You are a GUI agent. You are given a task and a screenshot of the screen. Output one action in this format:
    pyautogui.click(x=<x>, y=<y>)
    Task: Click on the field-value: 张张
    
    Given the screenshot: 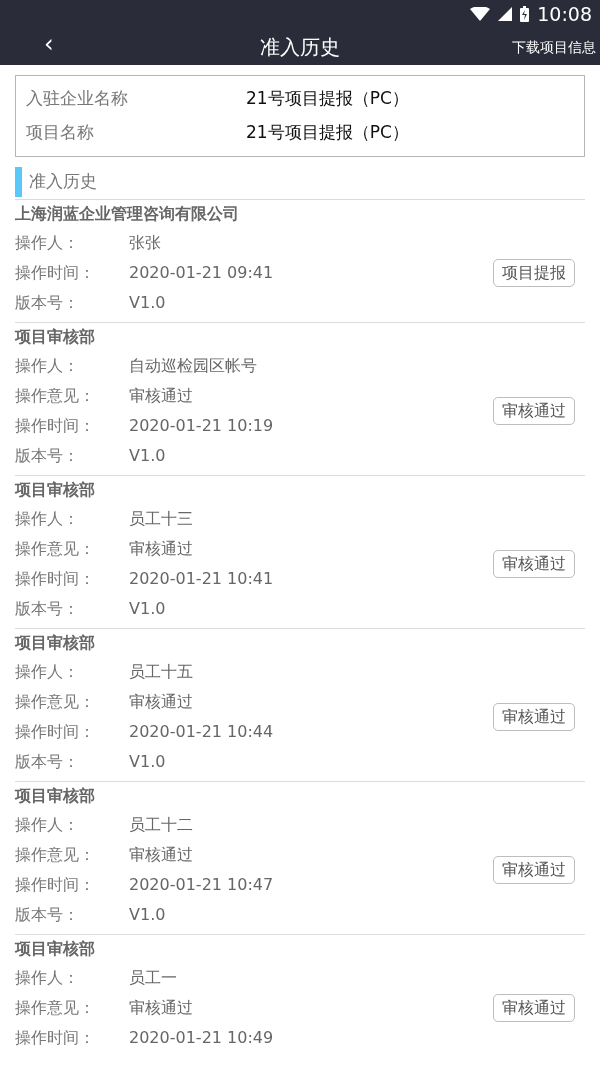 What is the action you would take?
    pyautogui.click(x=145, y=243)
    